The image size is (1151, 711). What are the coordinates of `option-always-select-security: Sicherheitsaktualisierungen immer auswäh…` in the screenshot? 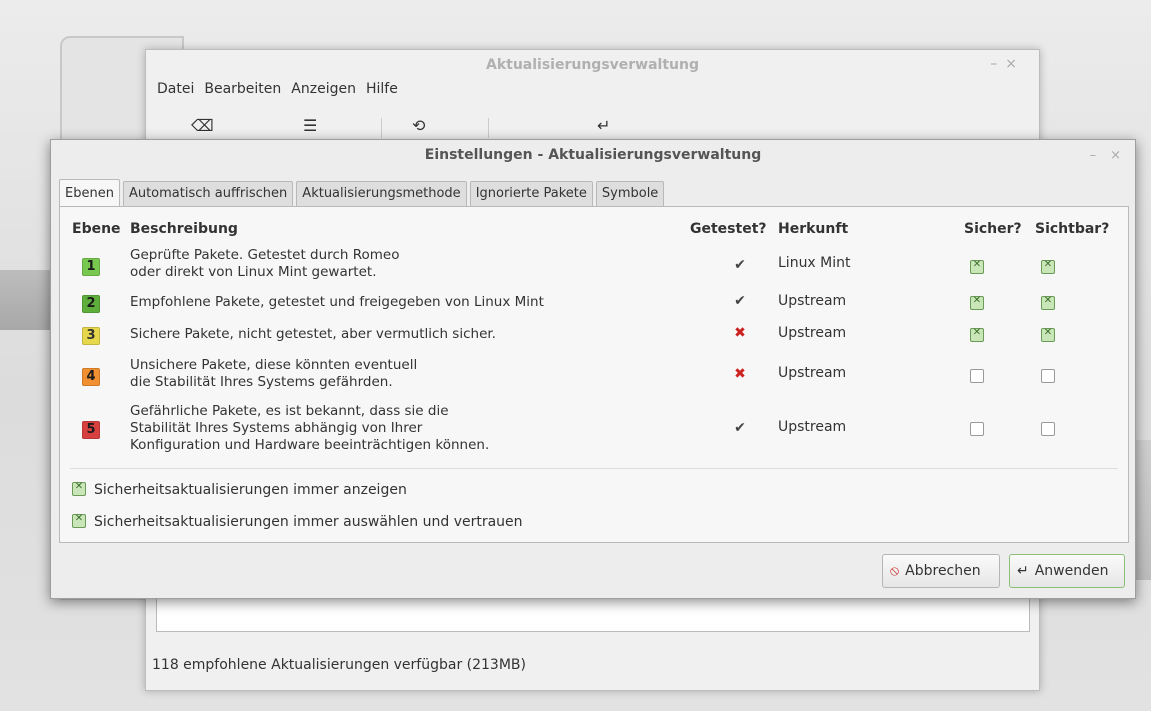 It's located at (297, 521).